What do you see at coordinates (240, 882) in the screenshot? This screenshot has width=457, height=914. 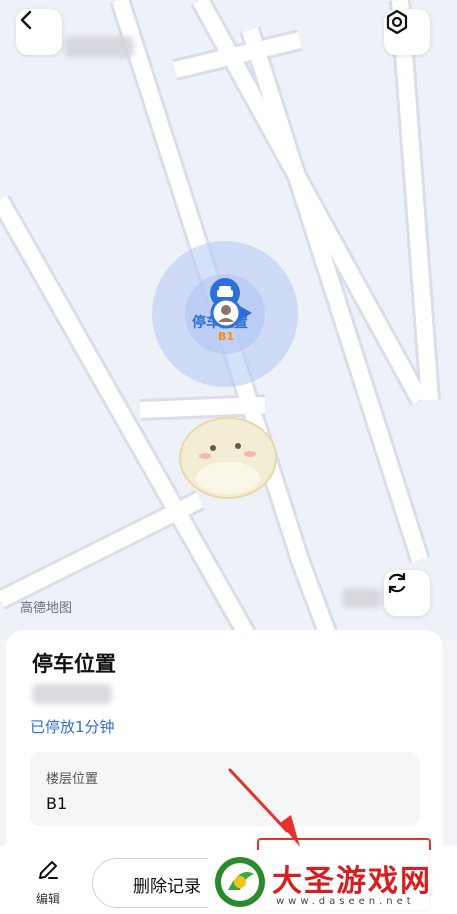 I see `site-logo-icon` at bounding box center [240, 882].